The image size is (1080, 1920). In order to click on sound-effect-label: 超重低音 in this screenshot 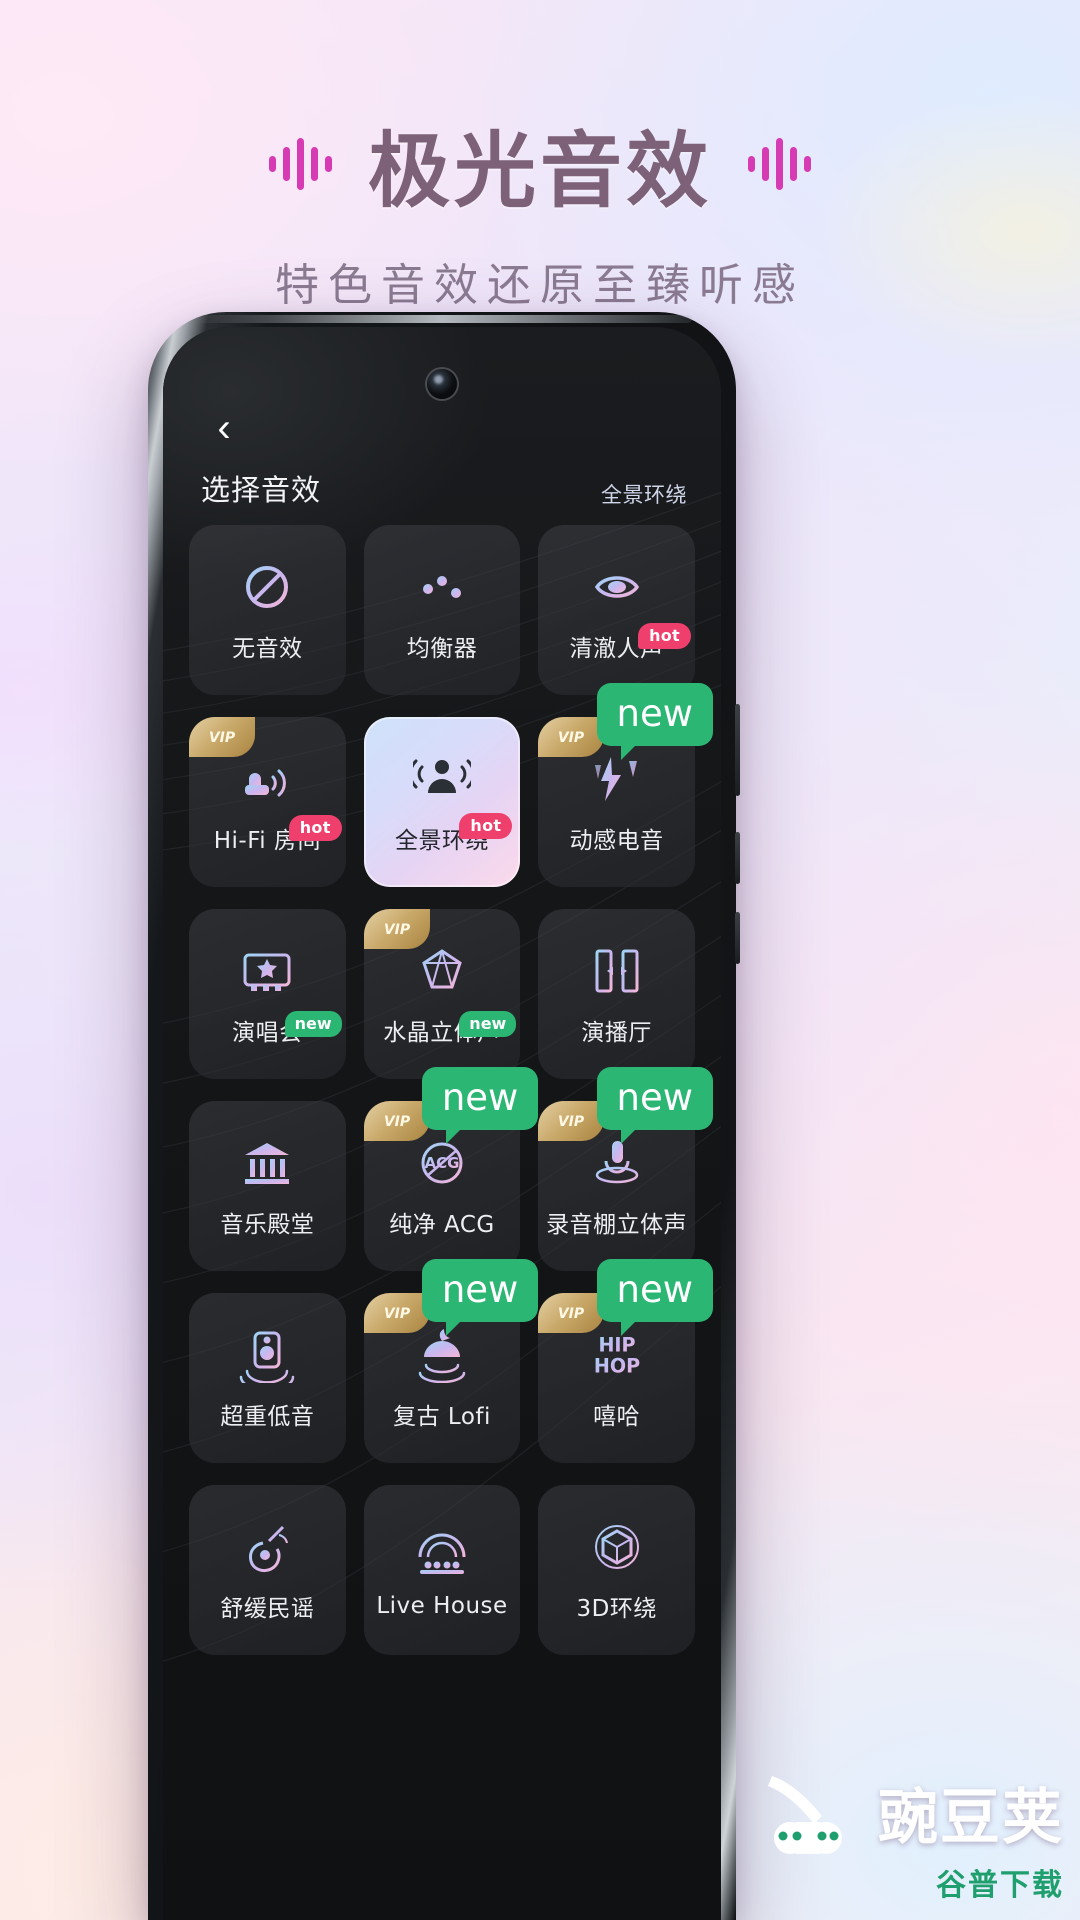, I will do `click(267, 1417)`.